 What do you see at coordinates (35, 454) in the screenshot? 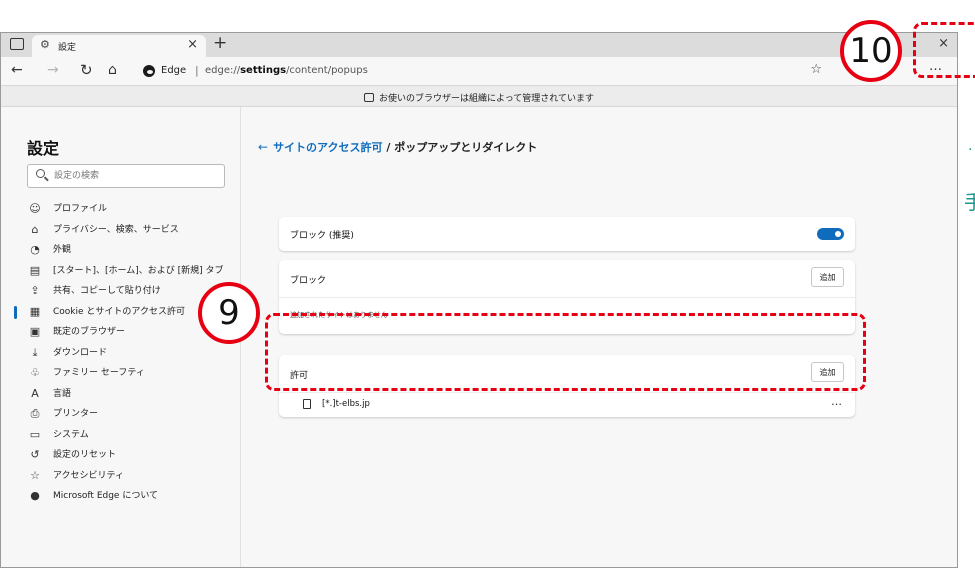
I see `sidebar-item-icon: ↺` at bounding box center [35, 454].